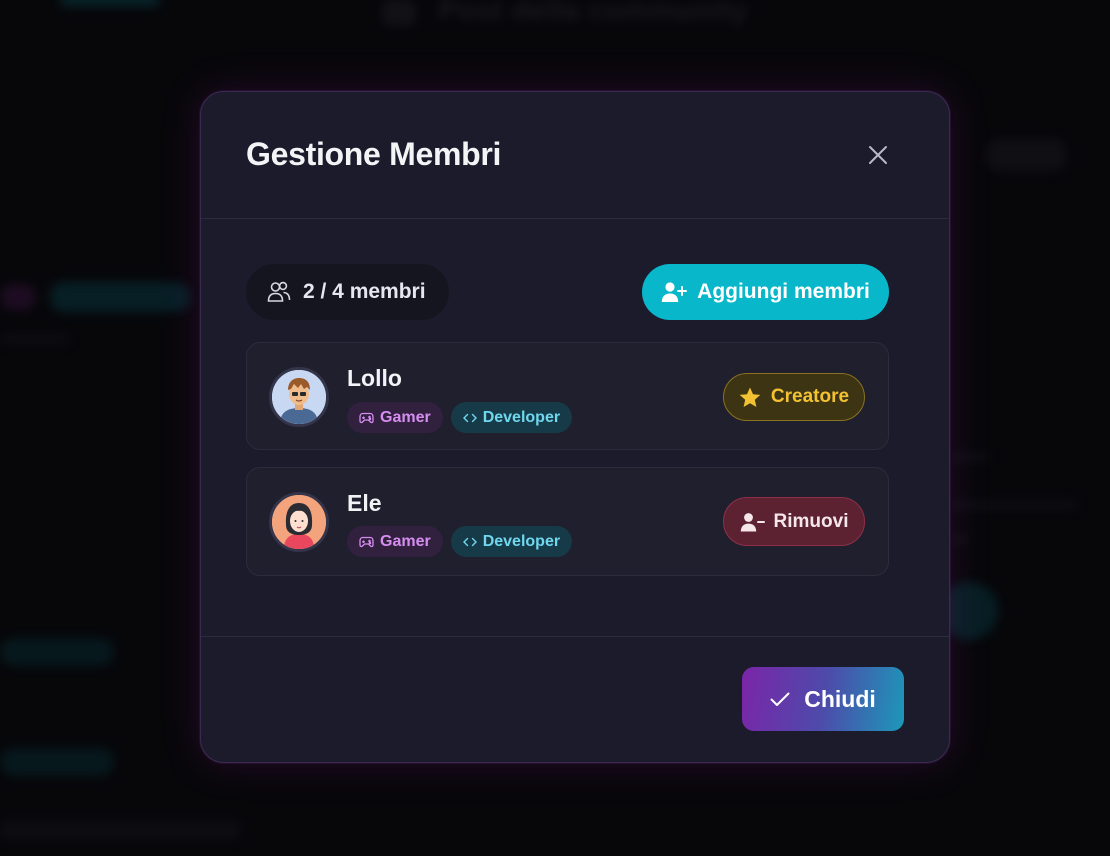 The width and height of the screenshot is (1110, 856). I want to click on member-count-pill: 2 / 4 membri, so click(347, 292).